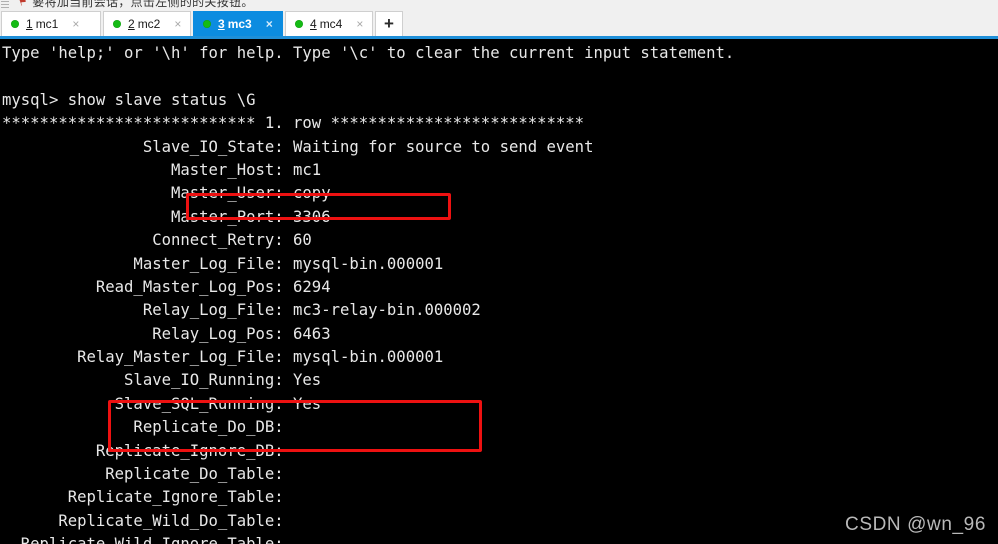  What do you see at coordinates (241, 310) in the screenshot?
I see `terminal-line: Relay_Log_File: mc3-relay-bin.000002` at bounding box center [241, 310].